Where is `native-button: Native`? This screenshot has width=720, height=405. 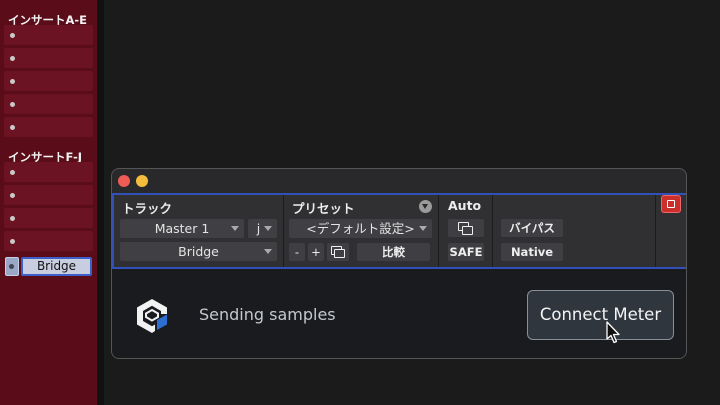
native-button: Native is located at coordinates (532, 252).